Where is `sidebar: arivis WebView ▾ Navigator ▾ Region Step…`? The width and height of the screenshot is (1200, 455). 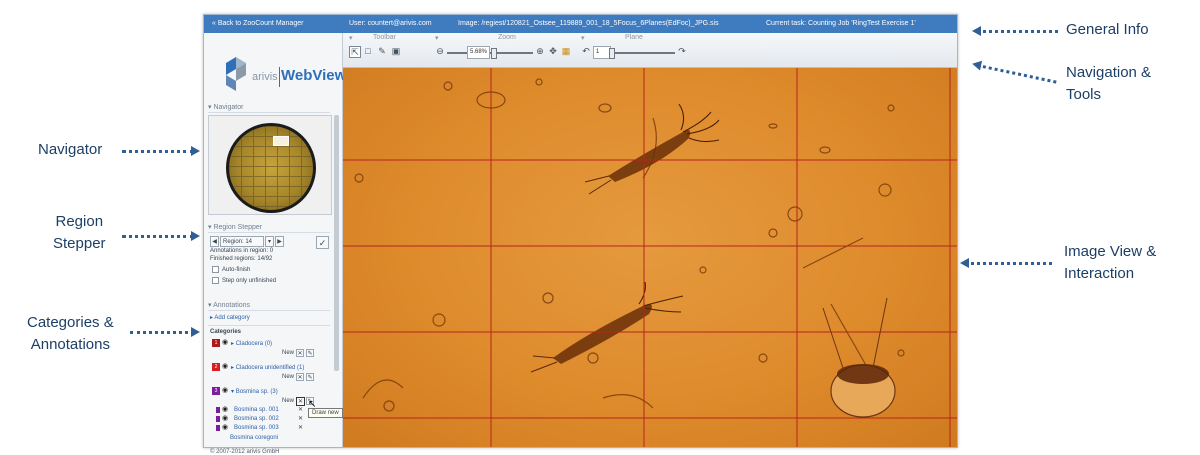 sidebar: arivis WebView ▾ Navigator ▾ Region Step… is located at coordinates (275, 244).